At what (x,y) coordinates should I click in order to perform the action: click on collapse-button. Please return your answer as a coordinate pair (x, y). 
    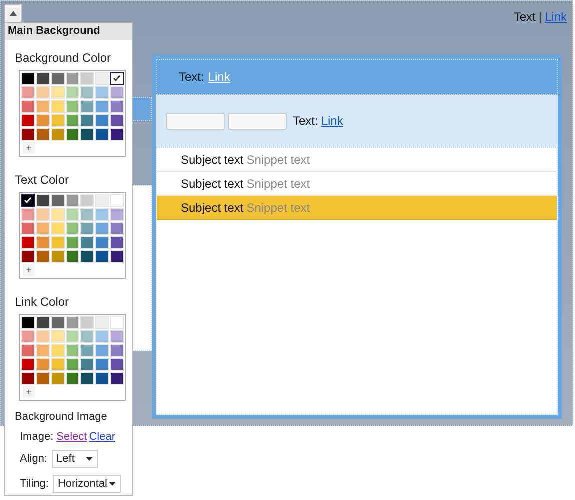
    Looking at the image, I should click on (13, 13).